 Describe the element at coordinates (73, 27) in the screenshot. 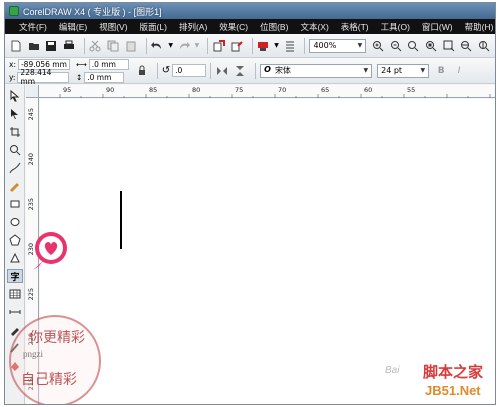

I see `menu-edit: 编辑(E)` at that location.